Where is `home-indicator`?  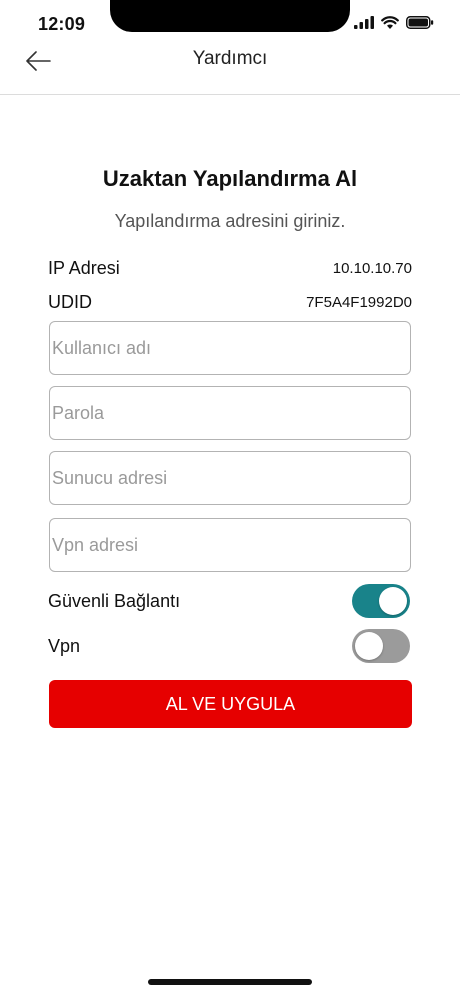 home-indicator is located at coordinates (230, 982).